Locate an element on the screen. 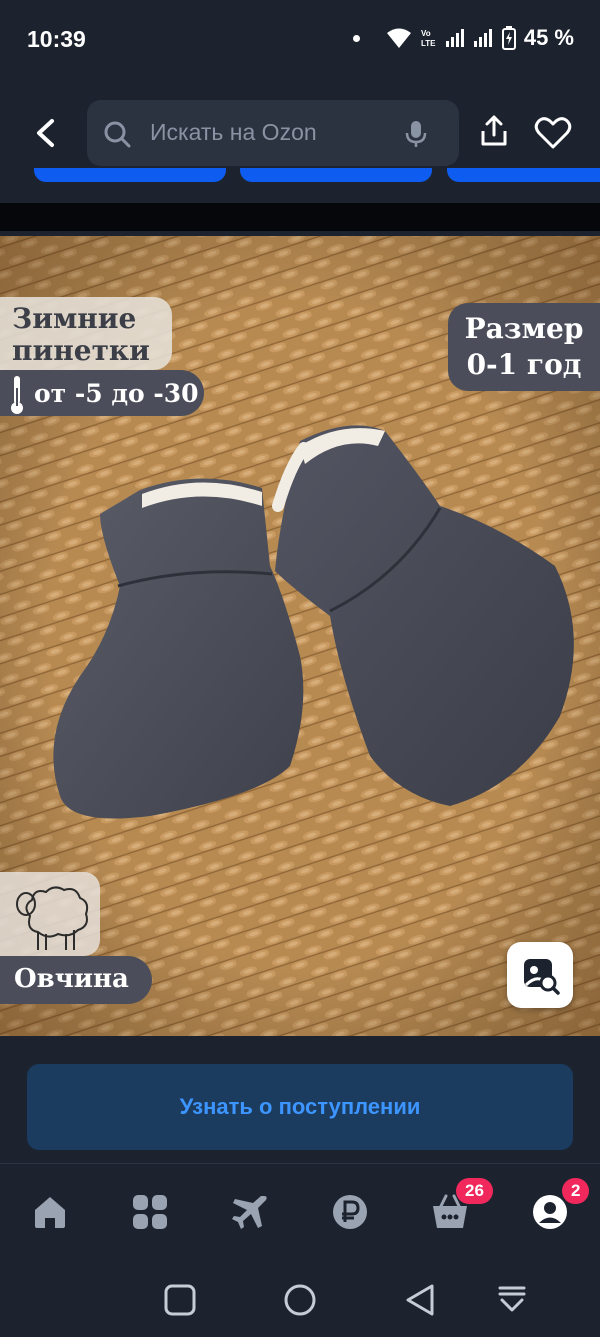  tab-finance is located at coordinates (350, 1212).